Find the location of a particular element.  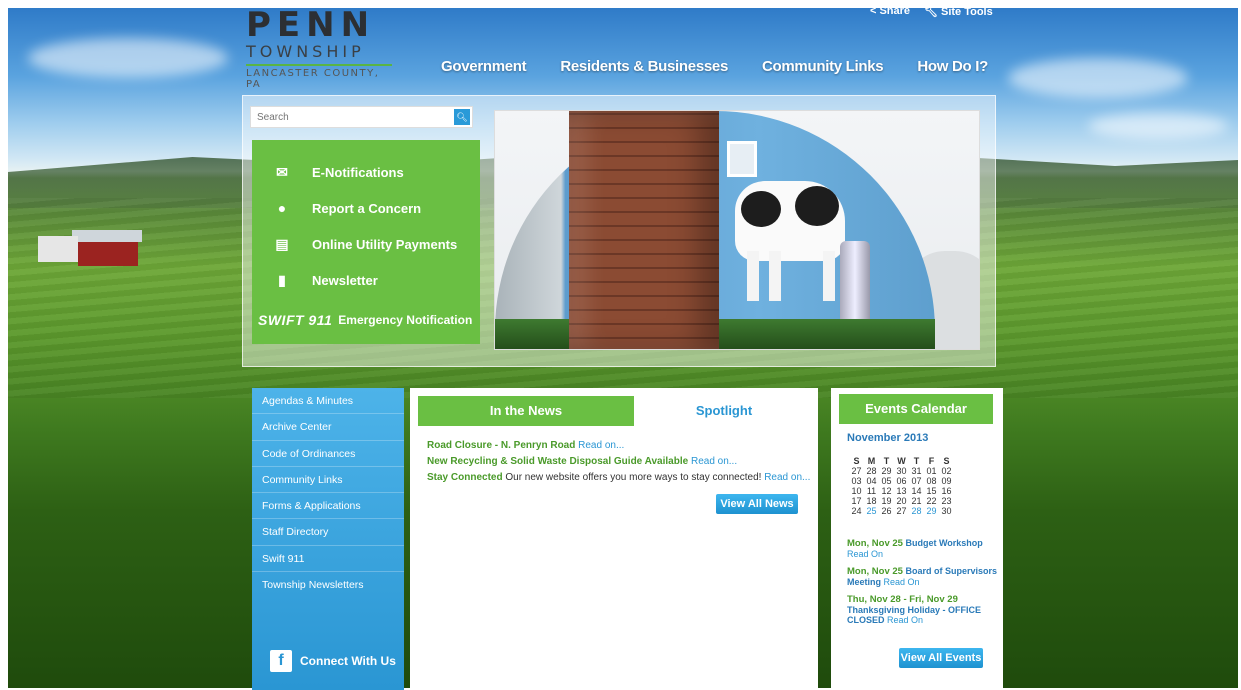

search-box: 🔍︎ is located at coordinates (361, 117).